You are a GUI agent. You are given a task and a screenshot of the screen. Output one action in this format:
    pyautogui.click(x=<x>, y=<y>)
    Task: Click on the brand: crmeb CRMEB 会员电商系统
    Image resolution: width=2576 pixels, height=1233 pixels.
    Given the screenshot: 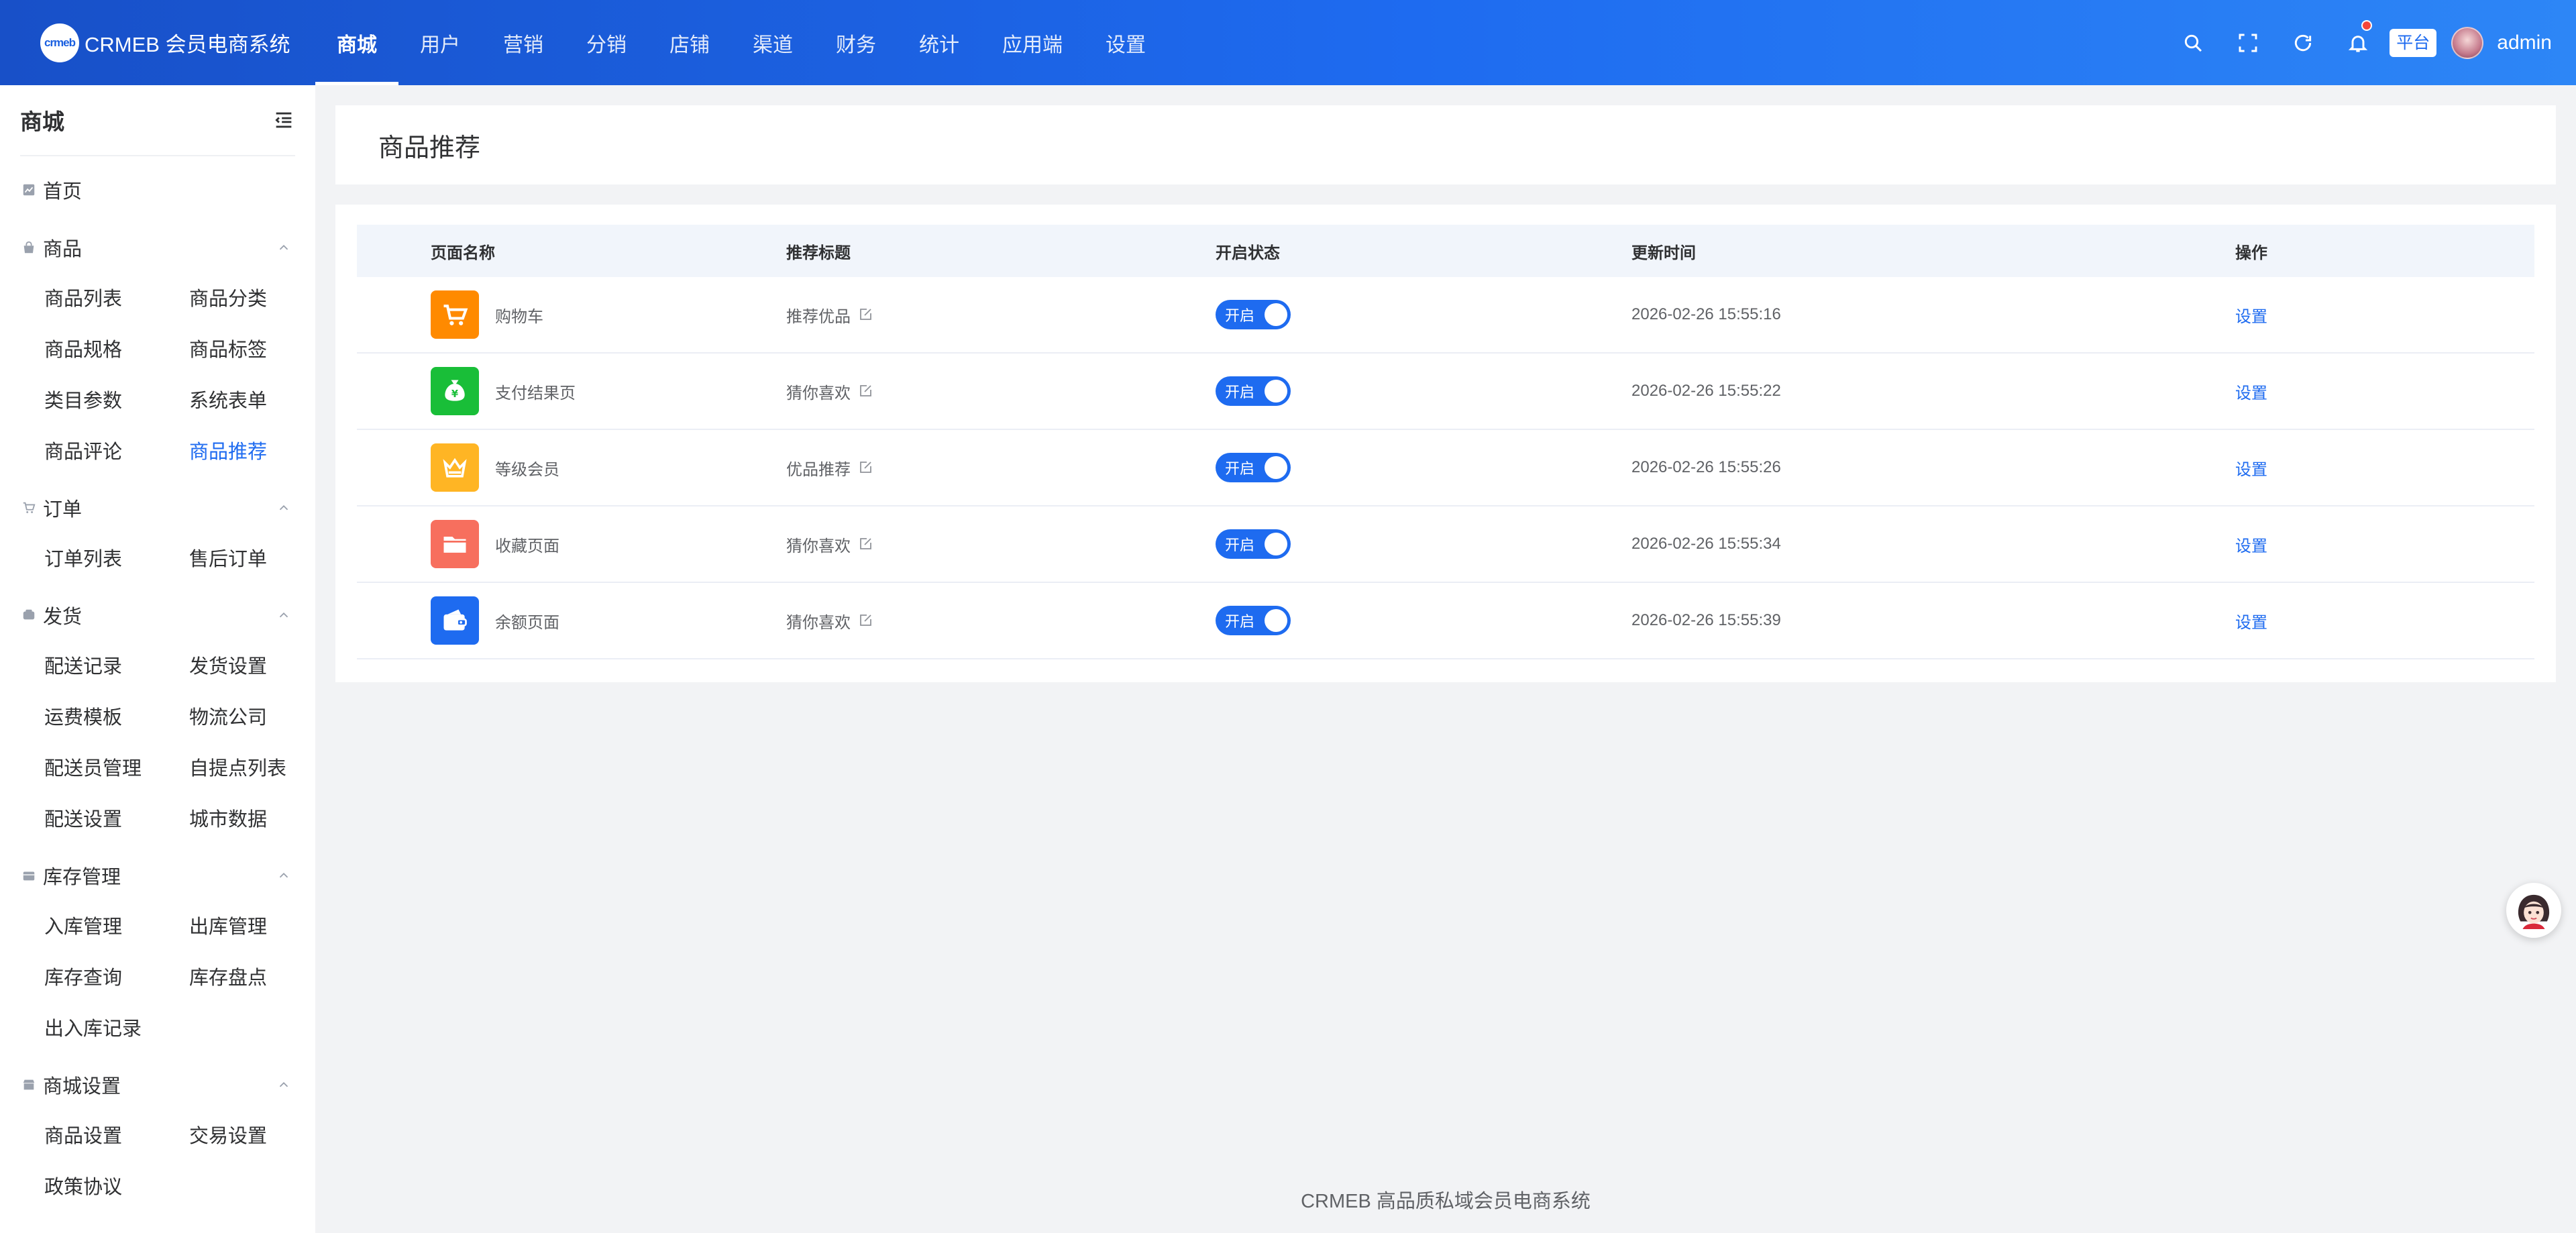 What is the action you would take?
    pyautogui.click(x=157, y=43)
    